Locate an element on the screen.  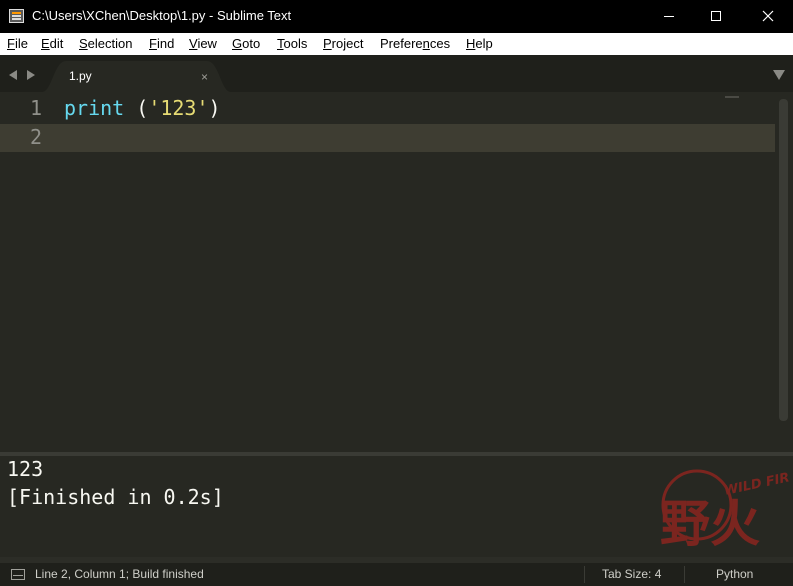
menu-find: Find is located at coordinates (161, 43).